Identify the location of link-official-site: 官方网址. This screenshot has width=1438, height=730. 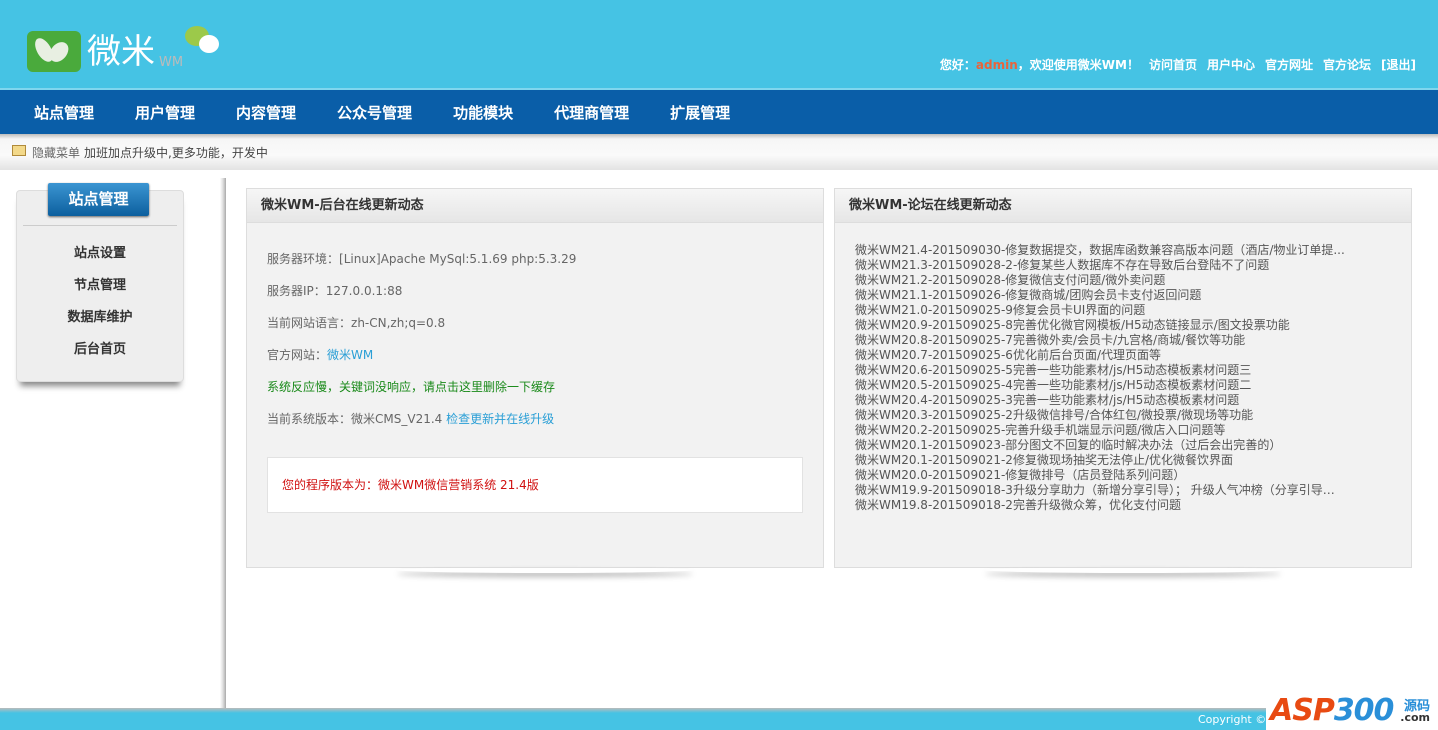
(1289, 64).